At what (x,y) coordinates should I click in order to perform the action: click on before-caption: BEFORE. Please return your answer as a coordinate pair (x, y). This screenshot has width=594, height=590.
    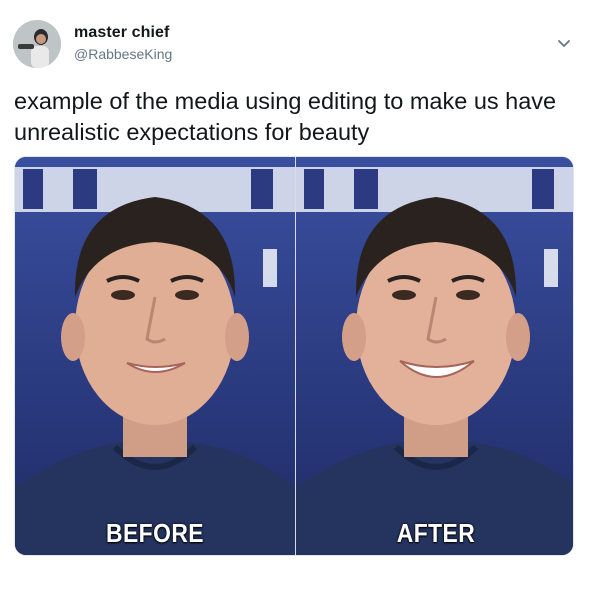
    Looking at the image, I should click on (155, 533).